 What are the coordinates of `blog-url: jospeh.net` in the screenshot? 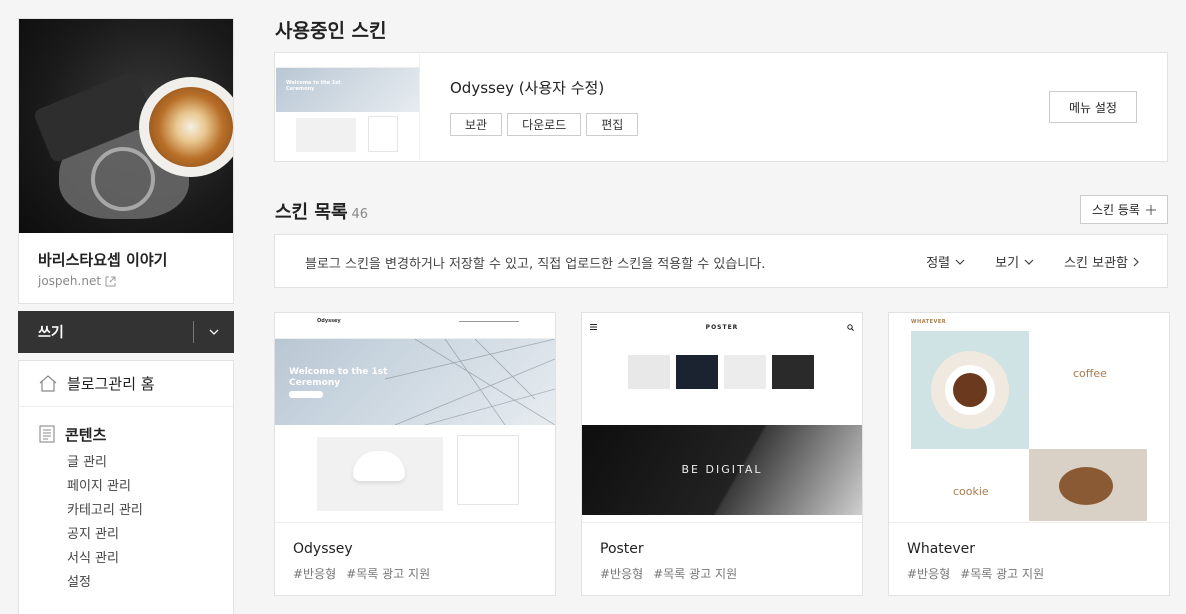 It's located at (69, 281).